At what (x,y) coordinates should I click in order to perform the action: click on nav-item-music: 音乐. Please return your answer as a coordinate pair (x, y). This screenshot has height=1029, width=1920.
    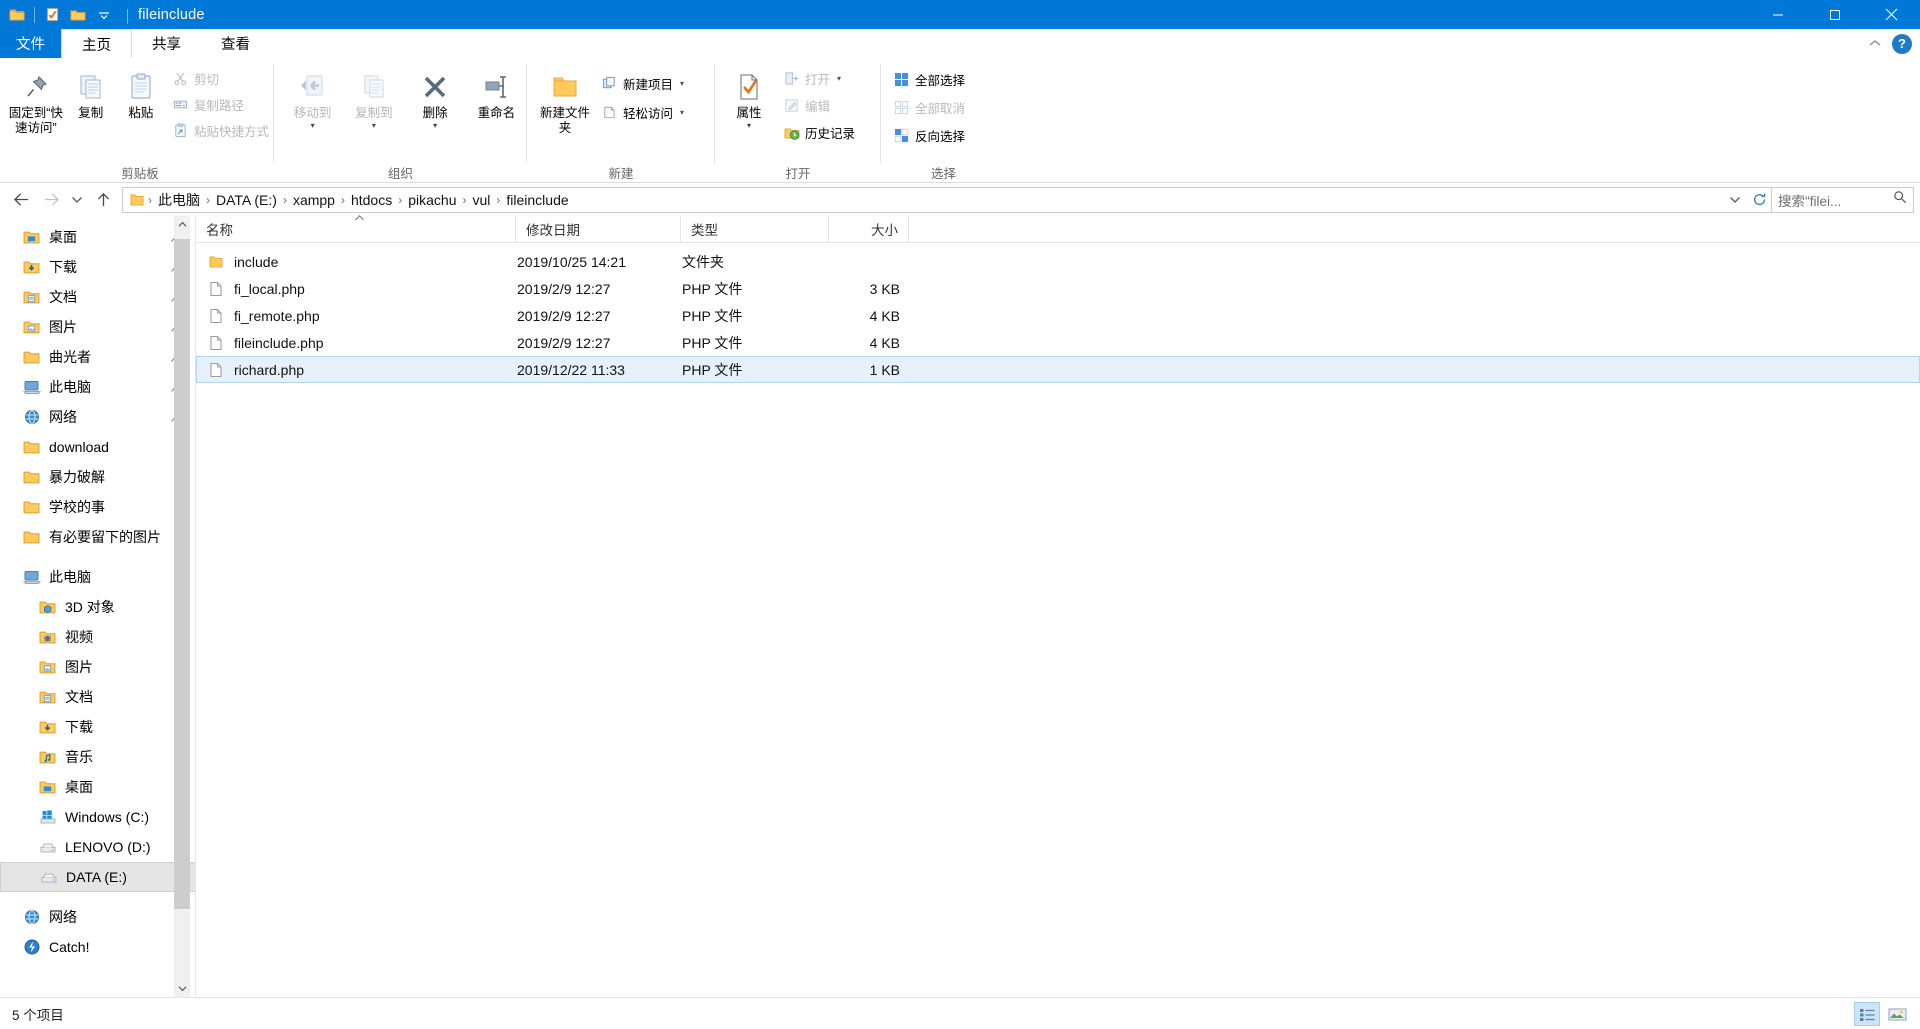
    Looking at the image, I should click on (98, 757).